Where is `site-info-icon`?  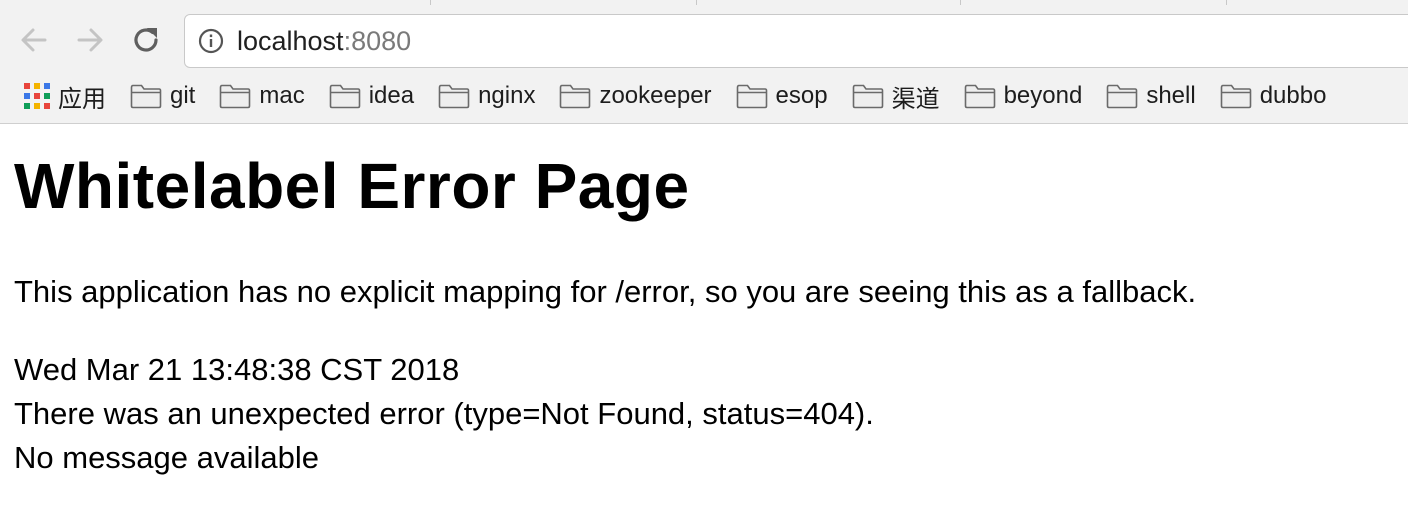 site-info-icon is located at coordinates (211, 41).